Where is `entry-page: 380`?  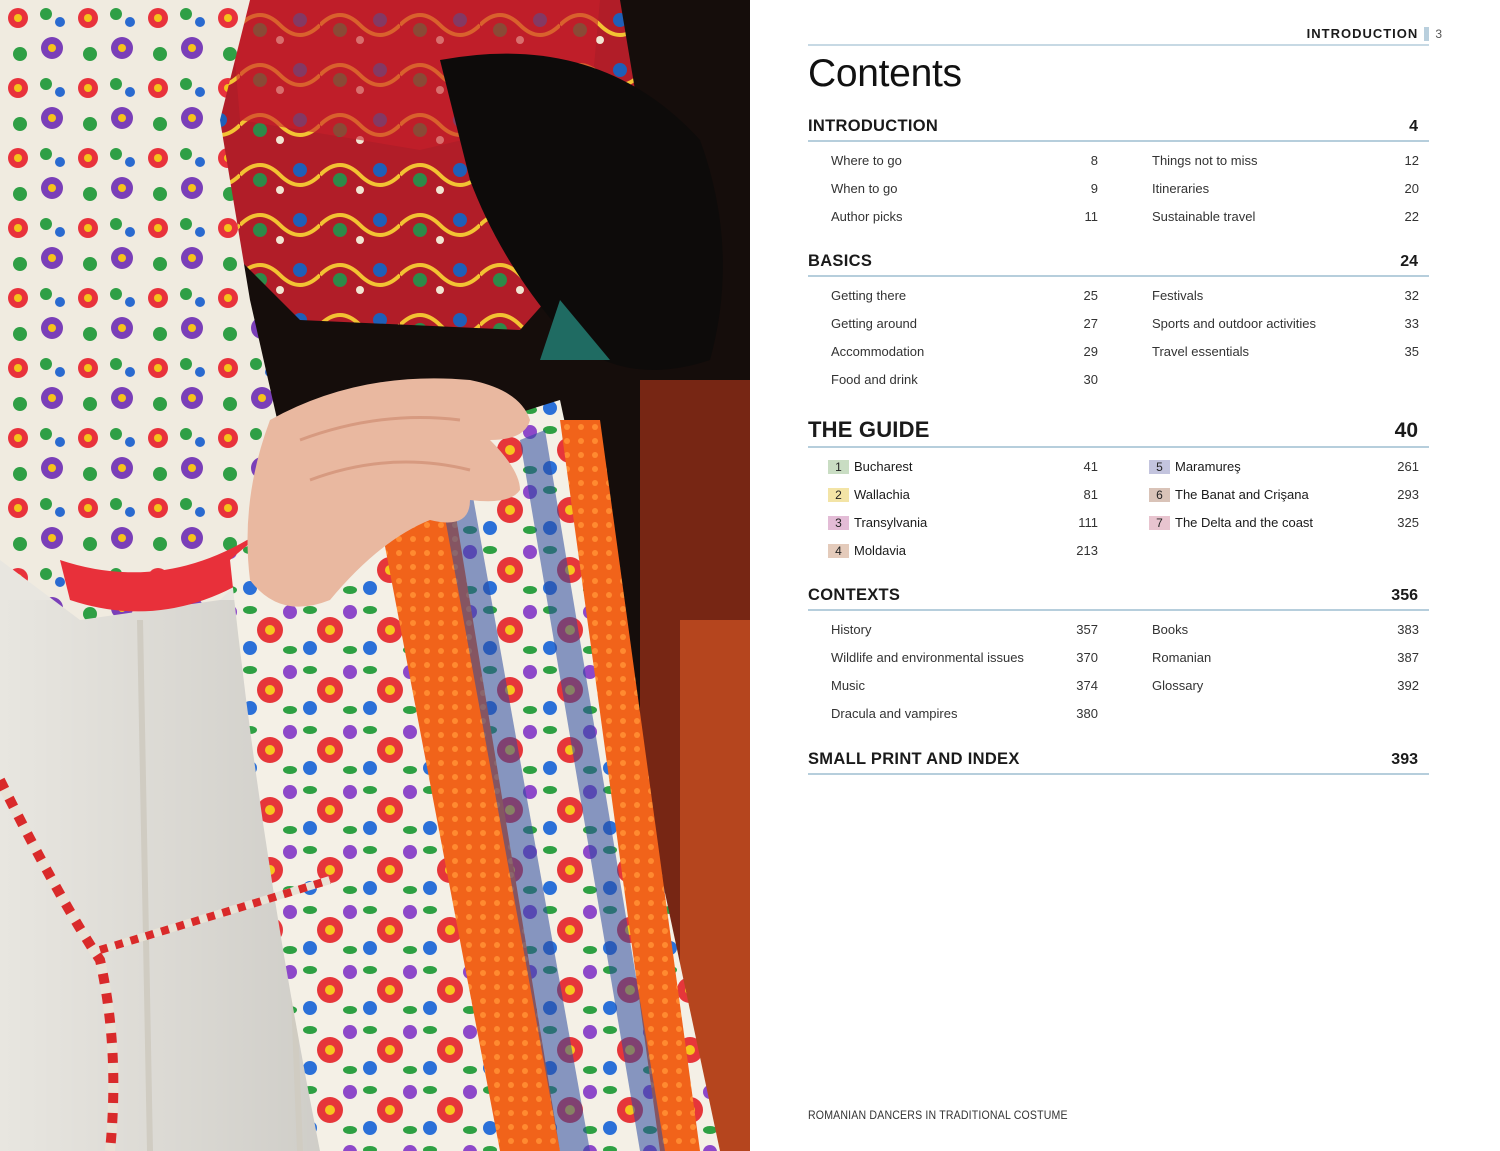
entry-page: 380 is located at coordinates (1087, 713).